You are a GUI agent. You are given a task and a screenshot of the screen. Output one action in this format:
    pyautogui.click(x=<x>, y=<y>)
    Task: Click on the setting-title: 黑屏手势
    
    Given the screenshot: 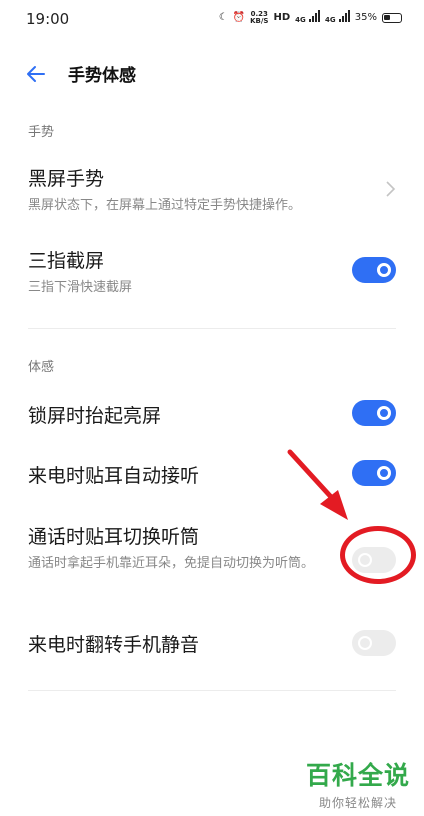 What is the action you would take?
    pyautogui.click(x=66, y=179)
    